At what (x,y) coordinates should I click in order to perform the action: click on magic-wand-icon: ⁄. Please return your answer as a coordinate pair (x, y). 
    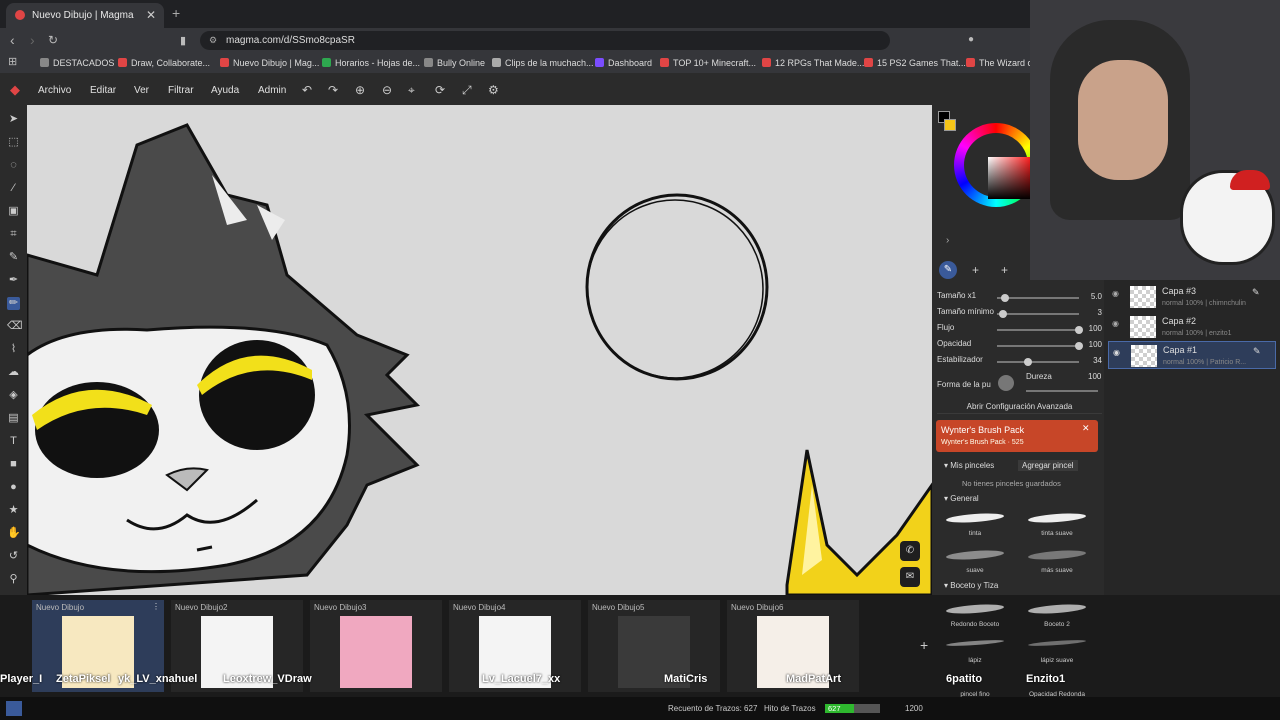
    Looking at the image, I should click on (13, 188).